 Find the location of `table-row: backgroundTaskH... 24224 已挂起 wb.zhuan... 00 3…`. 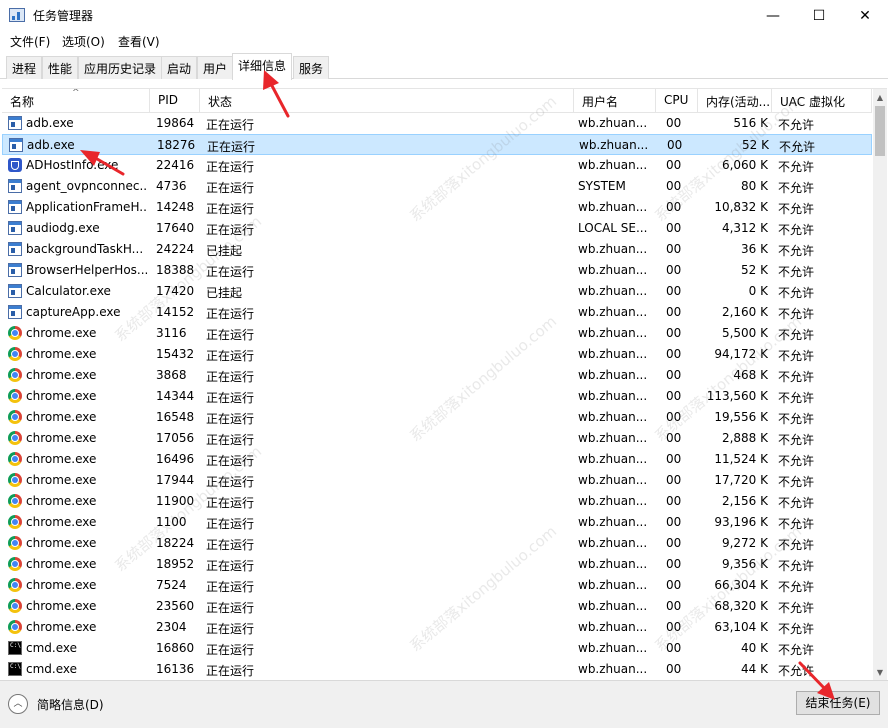

table-row: backgroundTaskH... 24224 已挂起 wb.zhuan... 00 3… is located at coordinates (437, 249).